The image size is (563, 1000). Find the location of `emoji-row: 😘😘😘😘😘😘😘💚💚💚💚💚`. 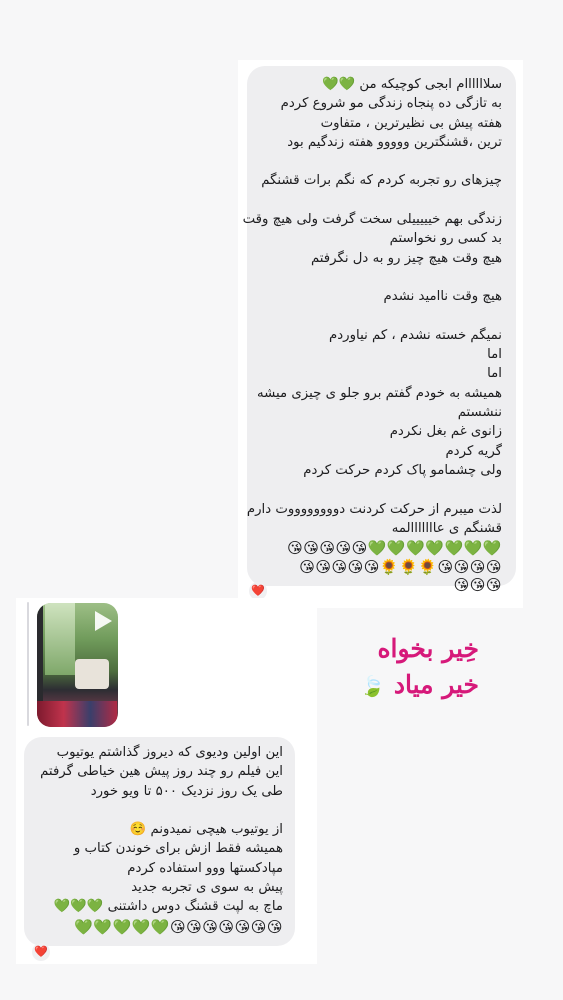

emoji-row: 😘😘😘😘😘😘😘💚💚💚💚💚 is located at coordinates (178, 926).